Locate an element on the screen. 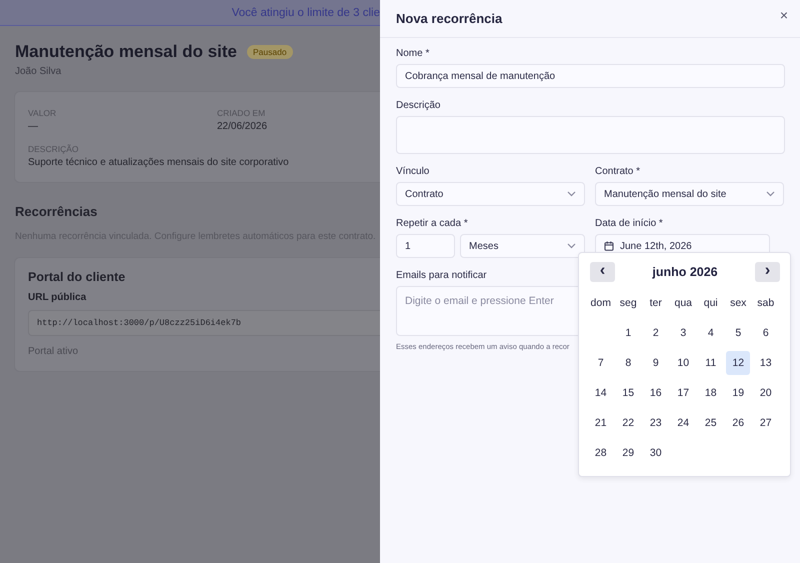  field-label: Nome * is located at coordinates (413, 53).